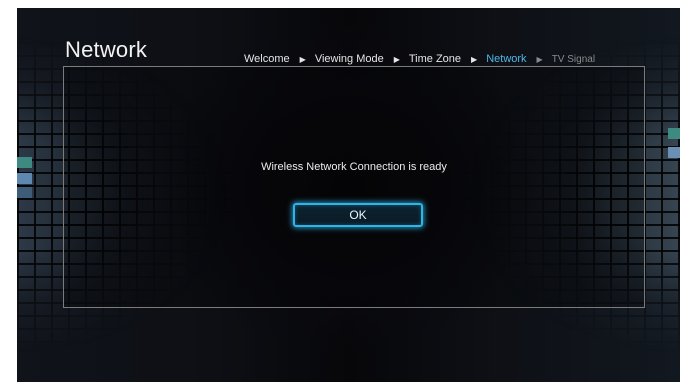 The height and width of the screenshot is (382, 680). Describe the element at coordinates (106, 49) in the screenshot. I see `page-title: Network` at that location.